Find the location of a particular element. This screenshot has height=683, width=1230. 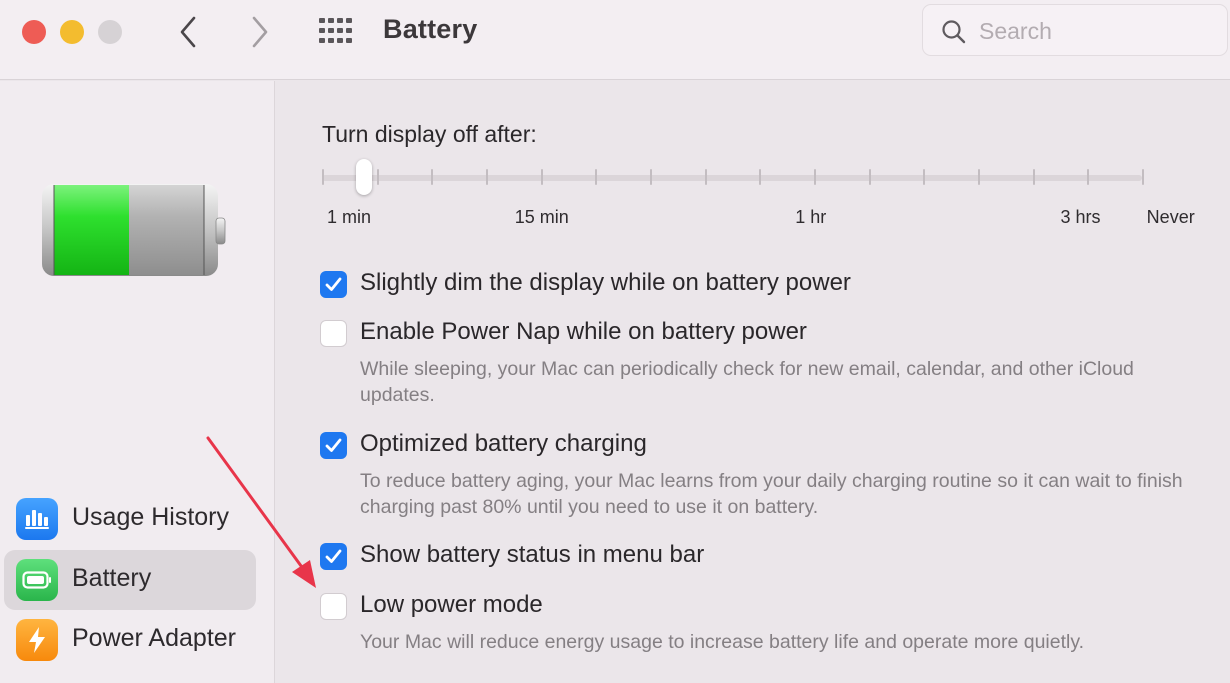

low-power-mode-checkbox is located at coordinates (333, 606).